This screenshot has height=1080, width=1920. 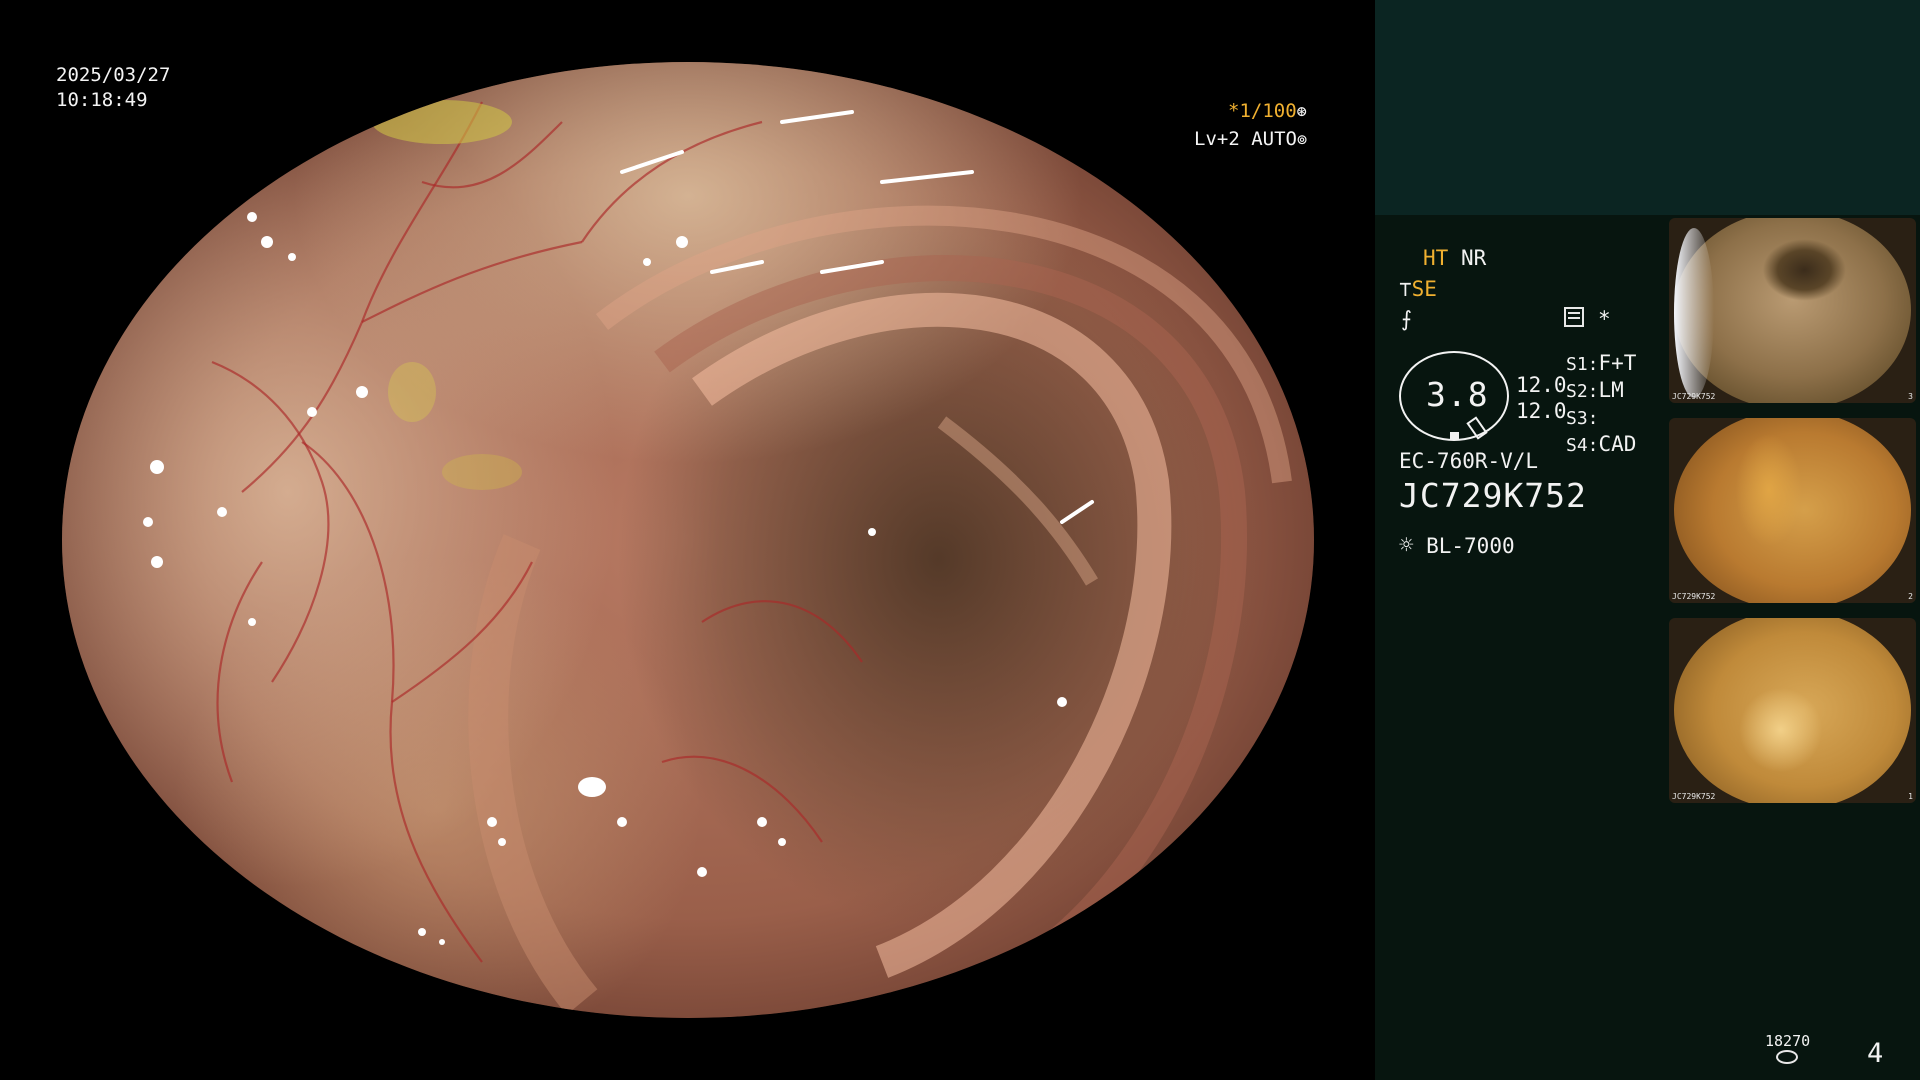 What do you see at coordinates (1910, 596) in the screenshot?
I see `thumbnail-index: 2` at bounding box center [1910, 596].